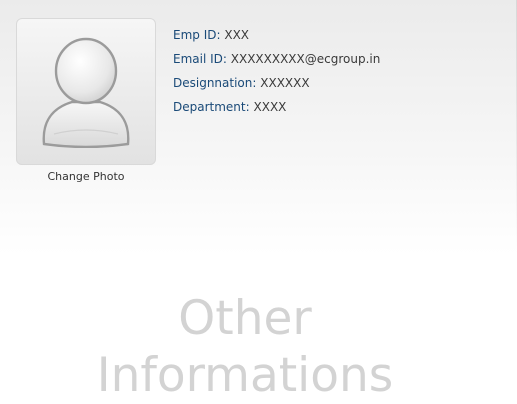 Image resolution: width=517 pixels, height=404 pixels. What do you see at coordinates (305, 59) in the screenshot?
I see `email-id-value: XXXXXXXXX@ecgroup.in` at bounding box center [305, 59].